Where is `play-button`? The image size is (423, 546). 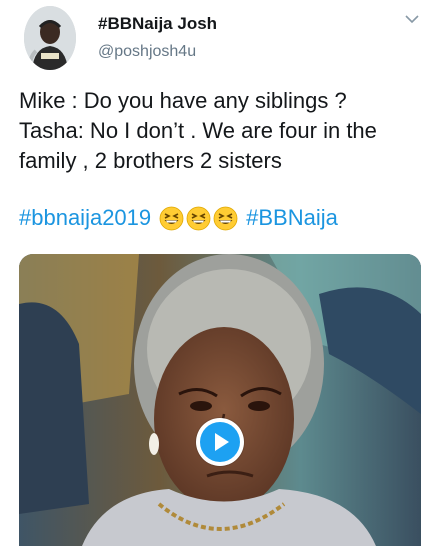 play-button is located at coordinates (220, 442).